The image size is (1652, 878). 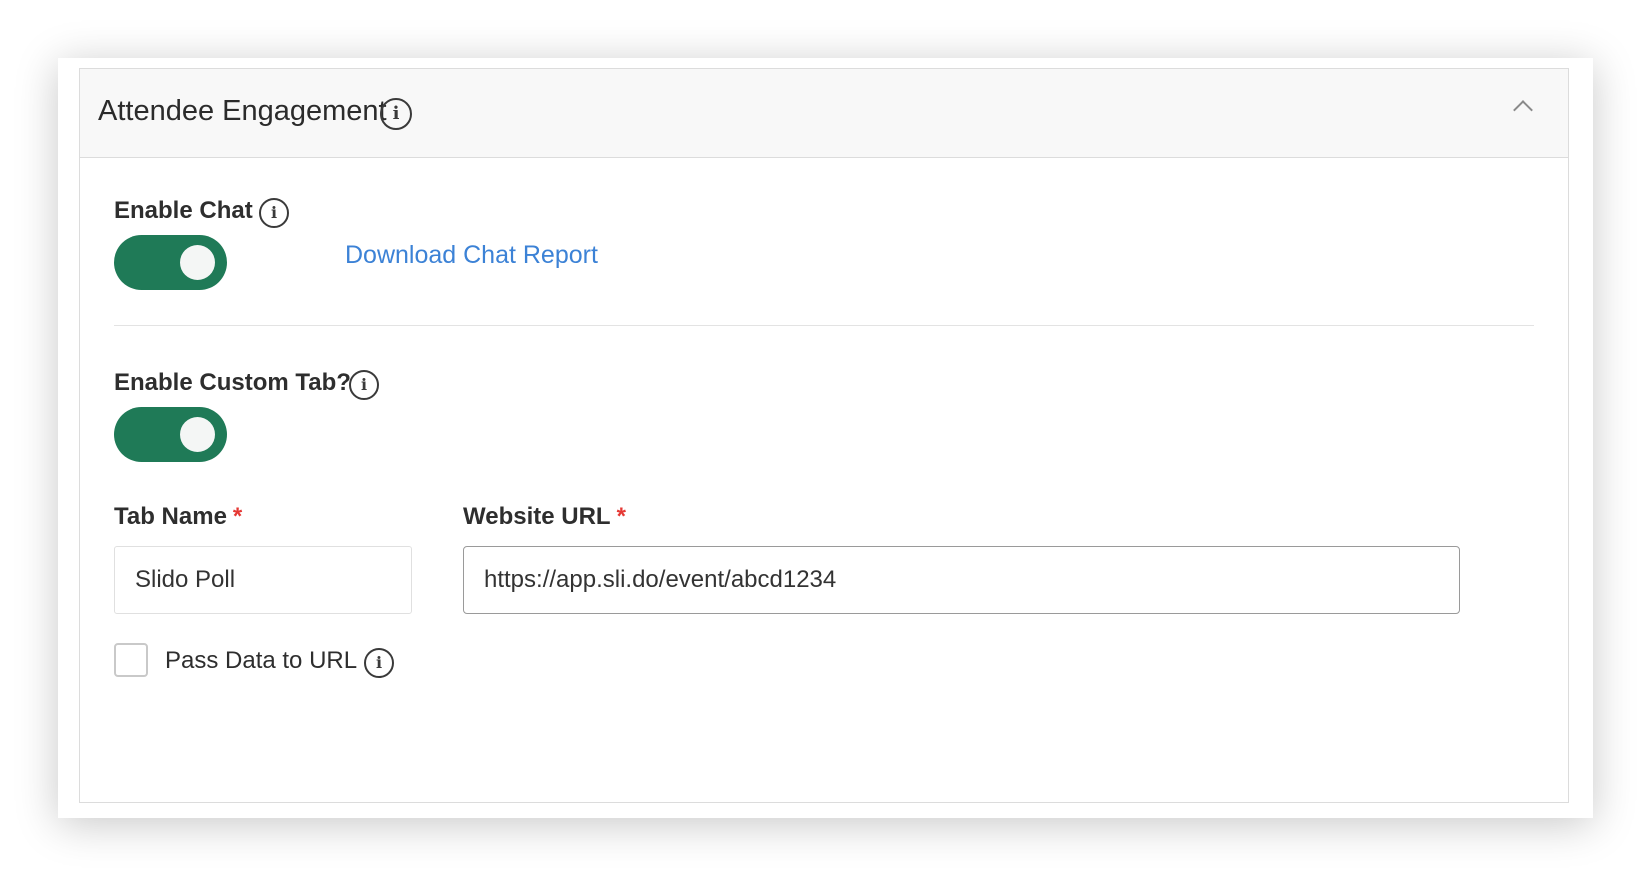 What do you see at coordinates (242, 111) in the screenshot?
I see `panel-title: Attendee Engagement` at bounding box center [242, 111].